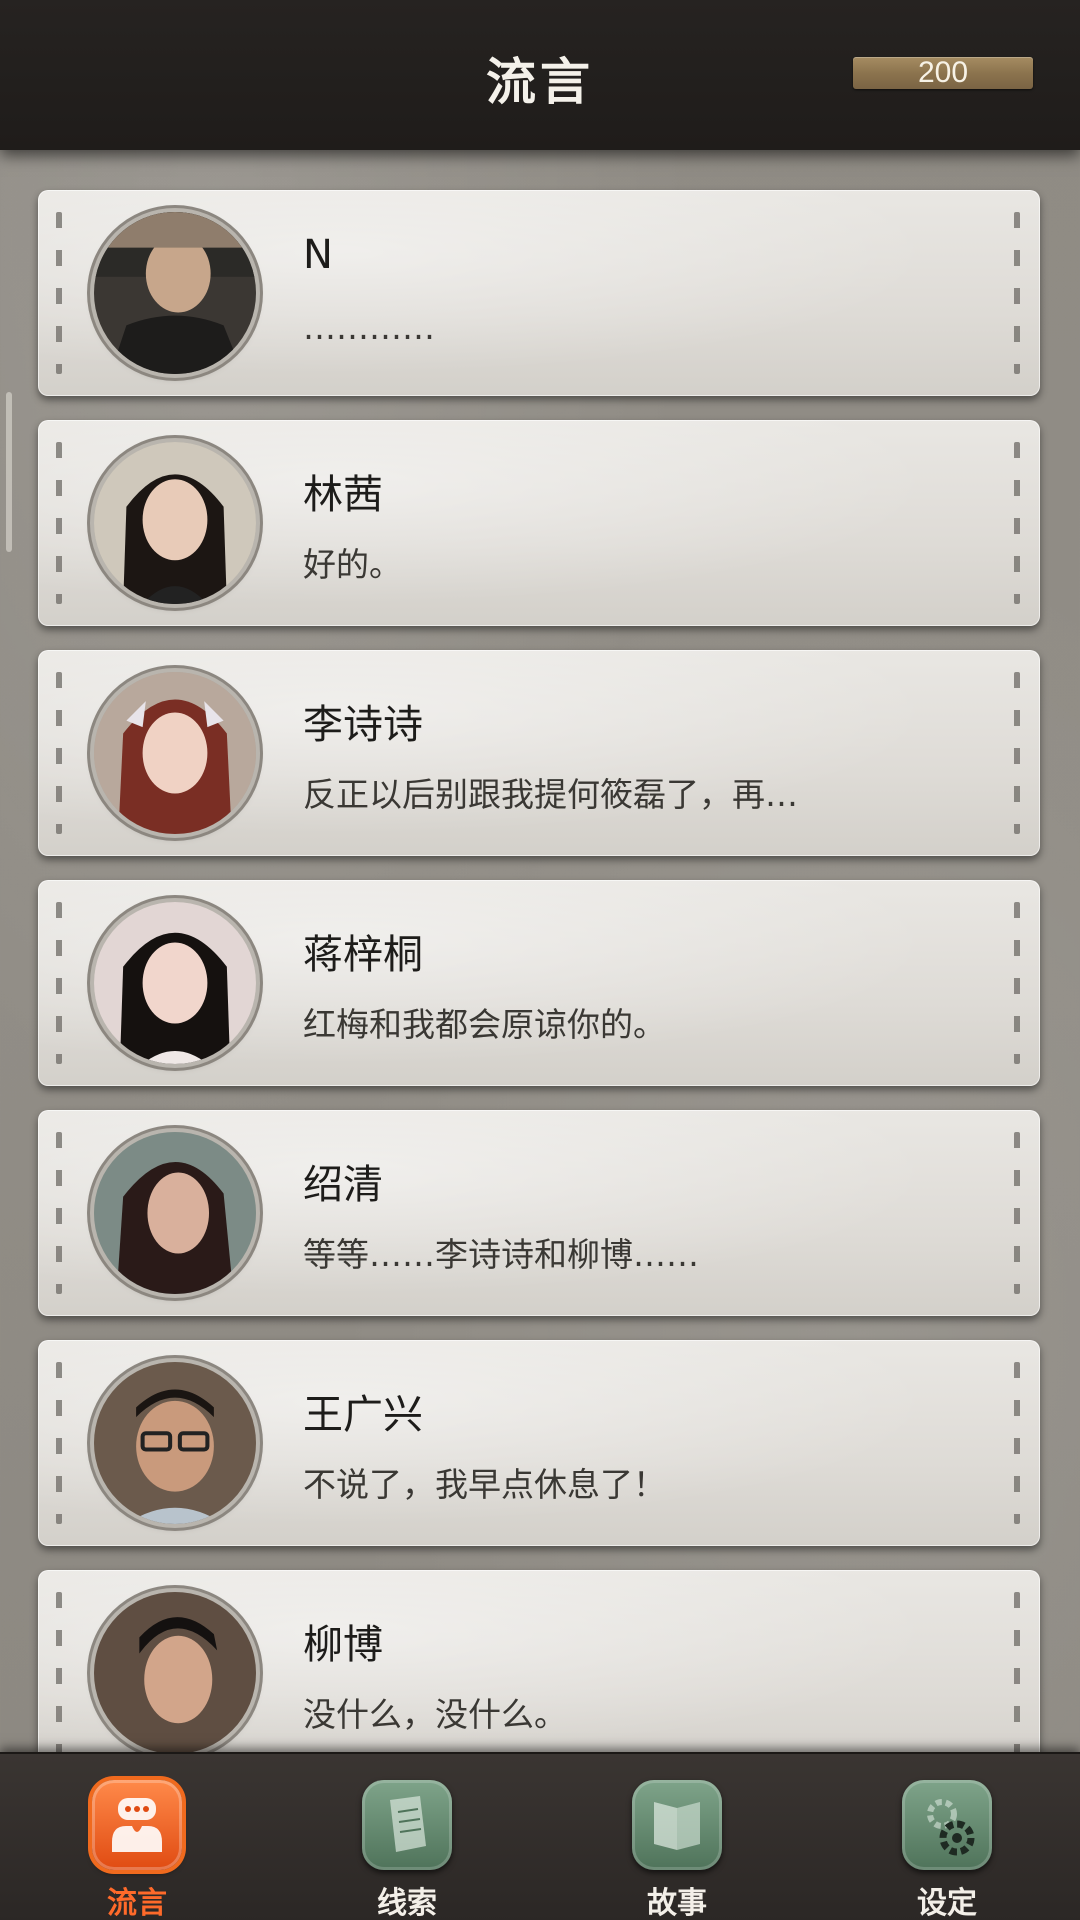 The height and width of the screenshot is (1920, 1080). I want to click on last-message: 红梅和我都会原谅你的。, so click(484, 1024).